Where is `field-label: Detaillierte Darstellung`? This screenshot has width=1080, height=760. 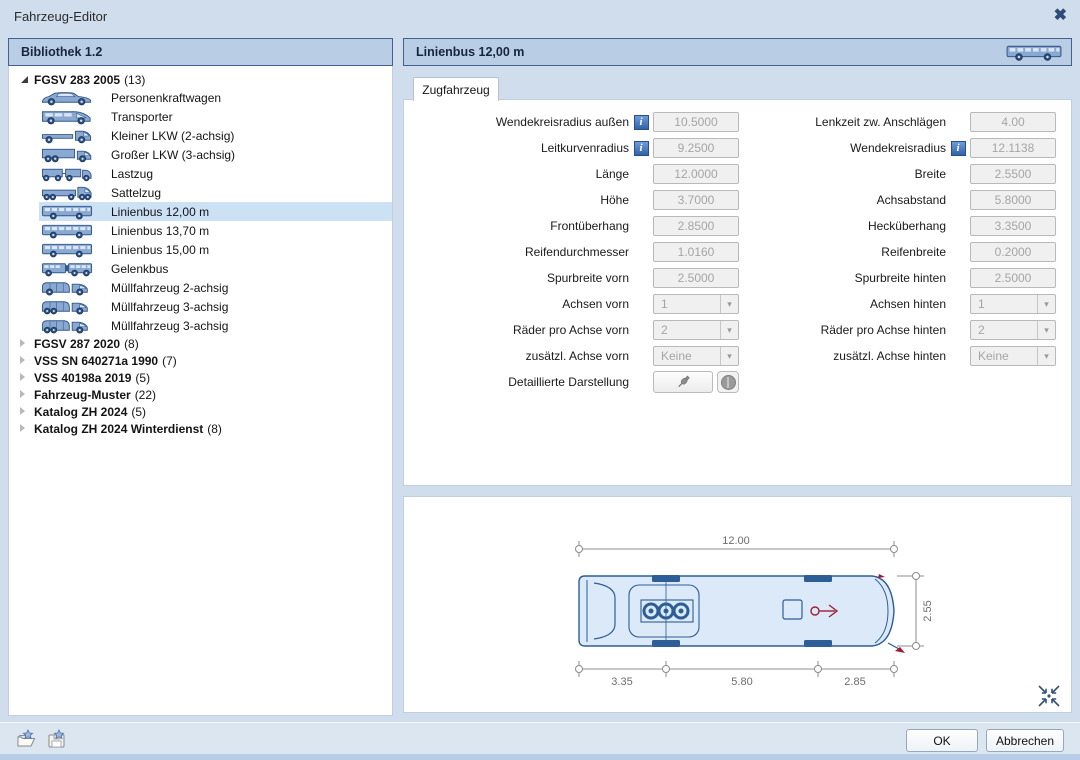
field-label: Detaillierte Darstellung is located at coordinates (568, 382).